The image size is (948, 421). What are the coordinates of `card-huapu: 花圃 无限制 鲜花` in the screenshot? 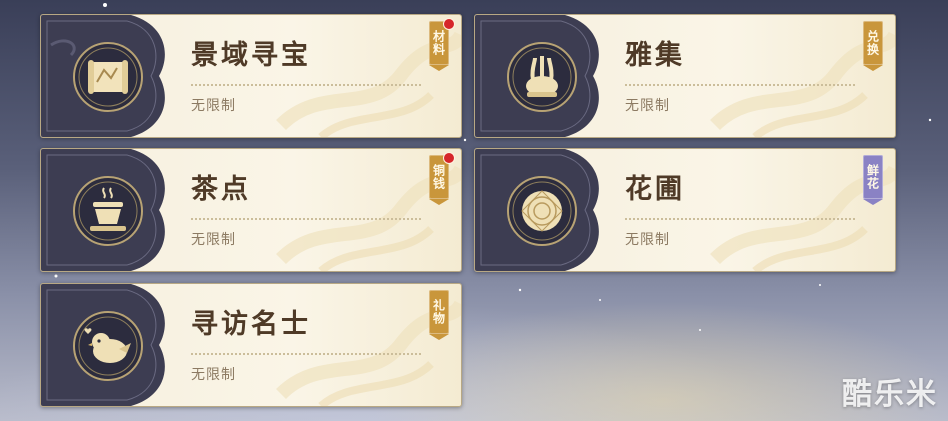 It's located at (685, 210).